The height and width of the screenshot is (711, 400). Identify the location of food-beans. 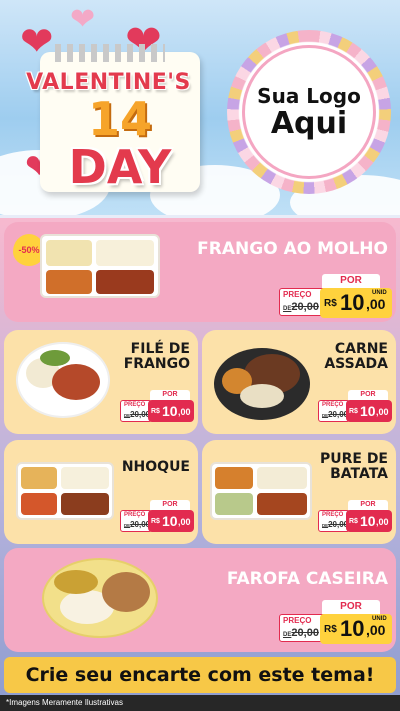
(69, 282).